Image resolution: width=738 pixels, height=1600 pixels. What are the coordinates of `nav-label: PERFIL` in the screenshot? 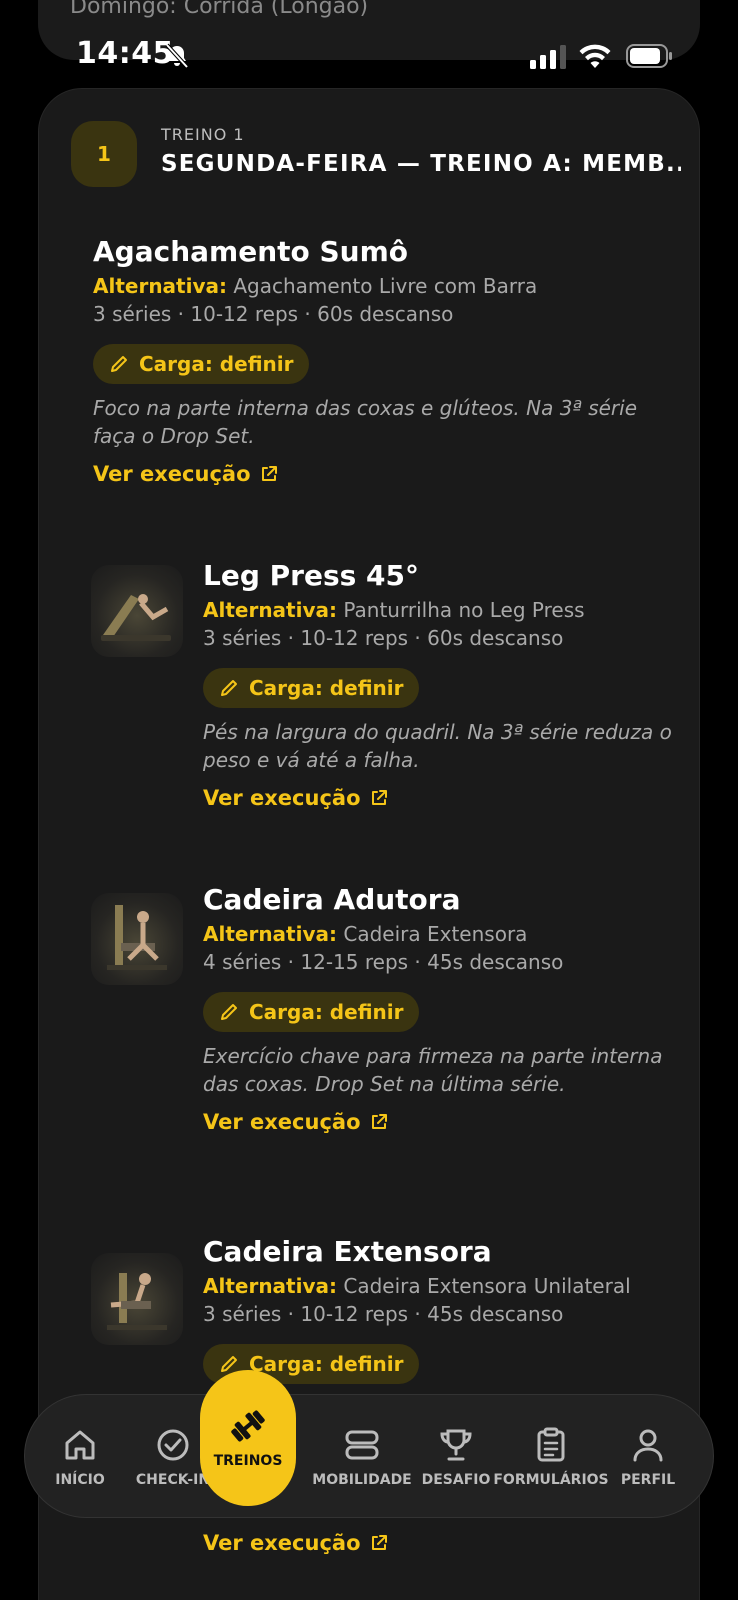 It's located at (648, 1480).